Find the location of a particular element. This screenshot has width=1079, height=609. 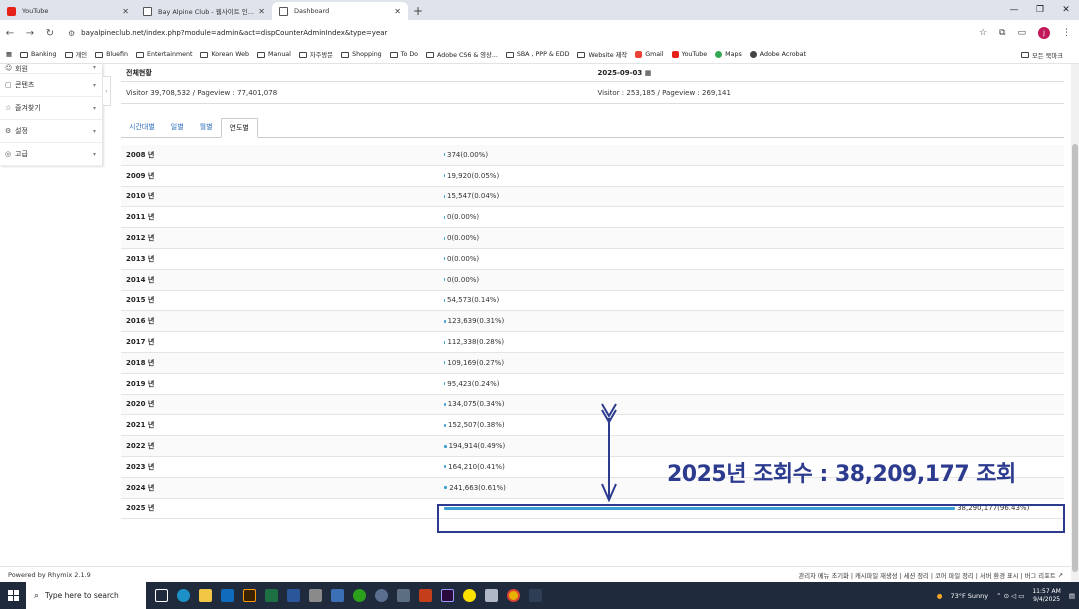

taskbar-apps is located at coordinates (348, 595).